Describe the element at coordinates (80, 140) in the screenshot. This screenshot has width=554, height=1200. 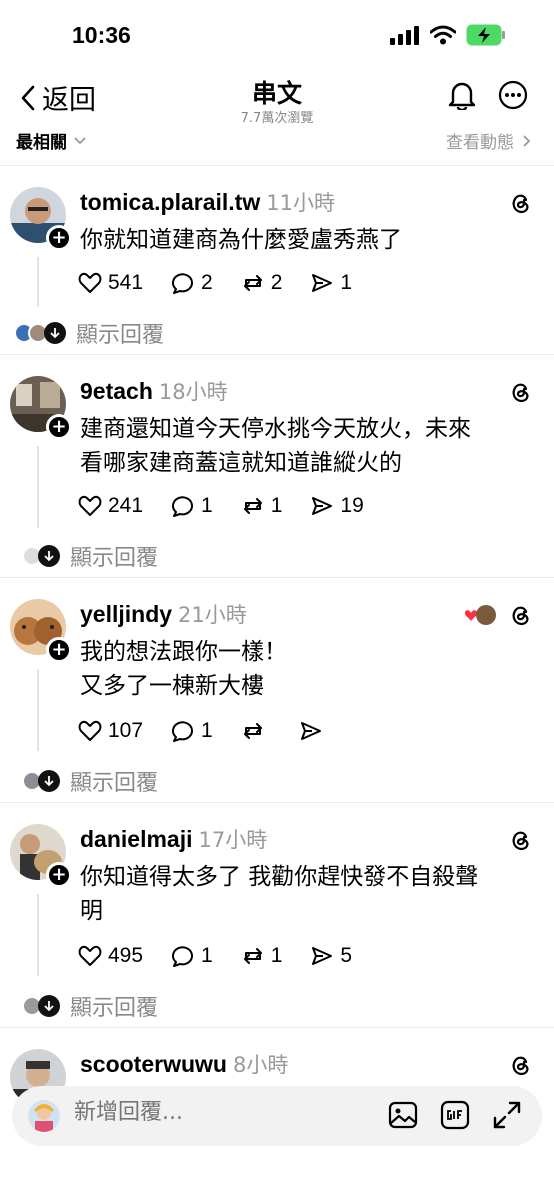
I see `chevron-down-icon` at that location.